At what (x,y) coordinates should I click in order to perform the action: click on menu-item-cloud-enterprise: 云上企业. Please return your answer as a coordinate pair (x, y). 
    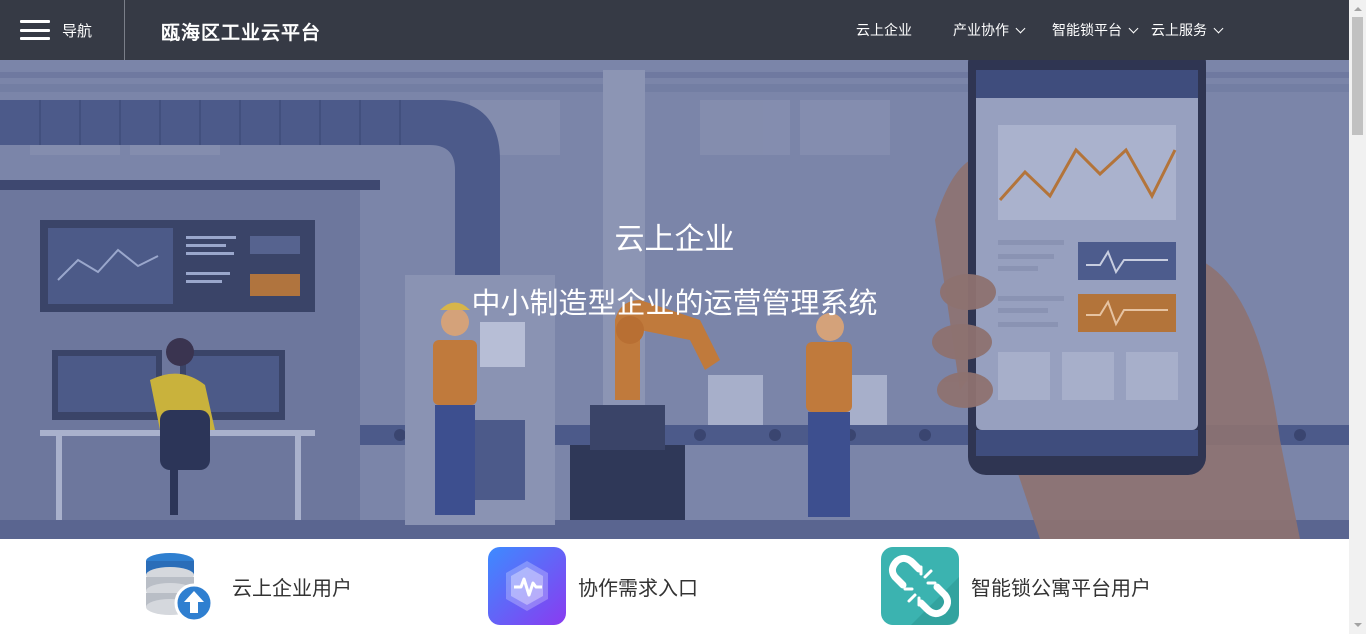
    Looking at the image, I should click on (884, 30).